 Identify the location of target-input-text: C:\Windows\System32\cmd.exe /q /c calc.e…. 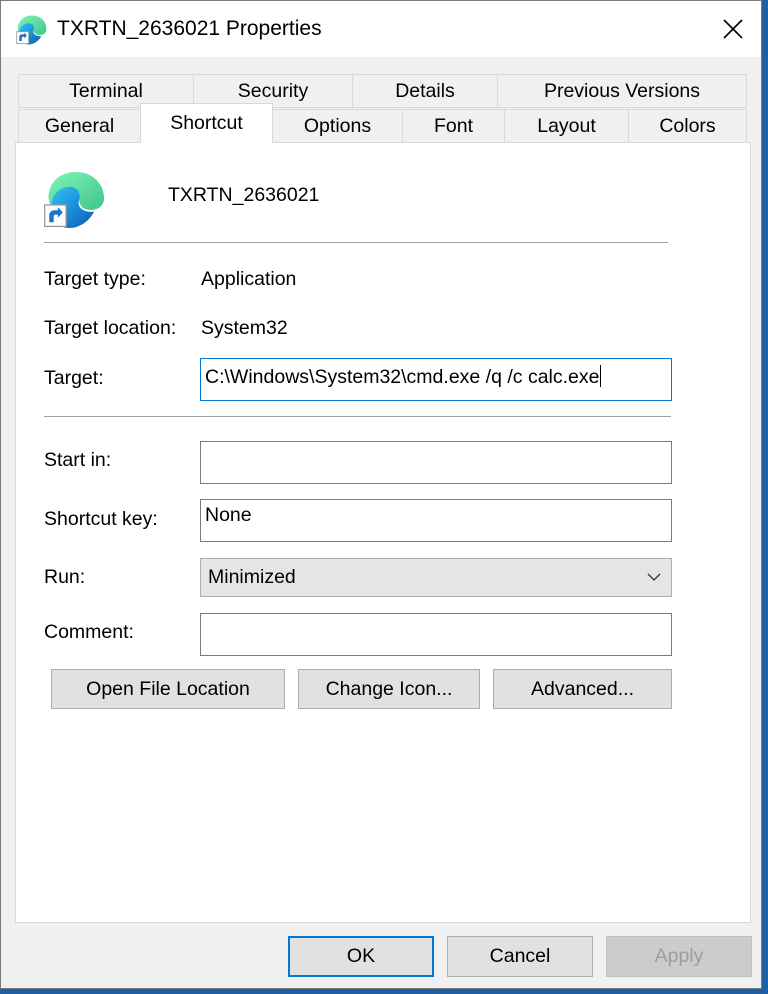
(402, 377).